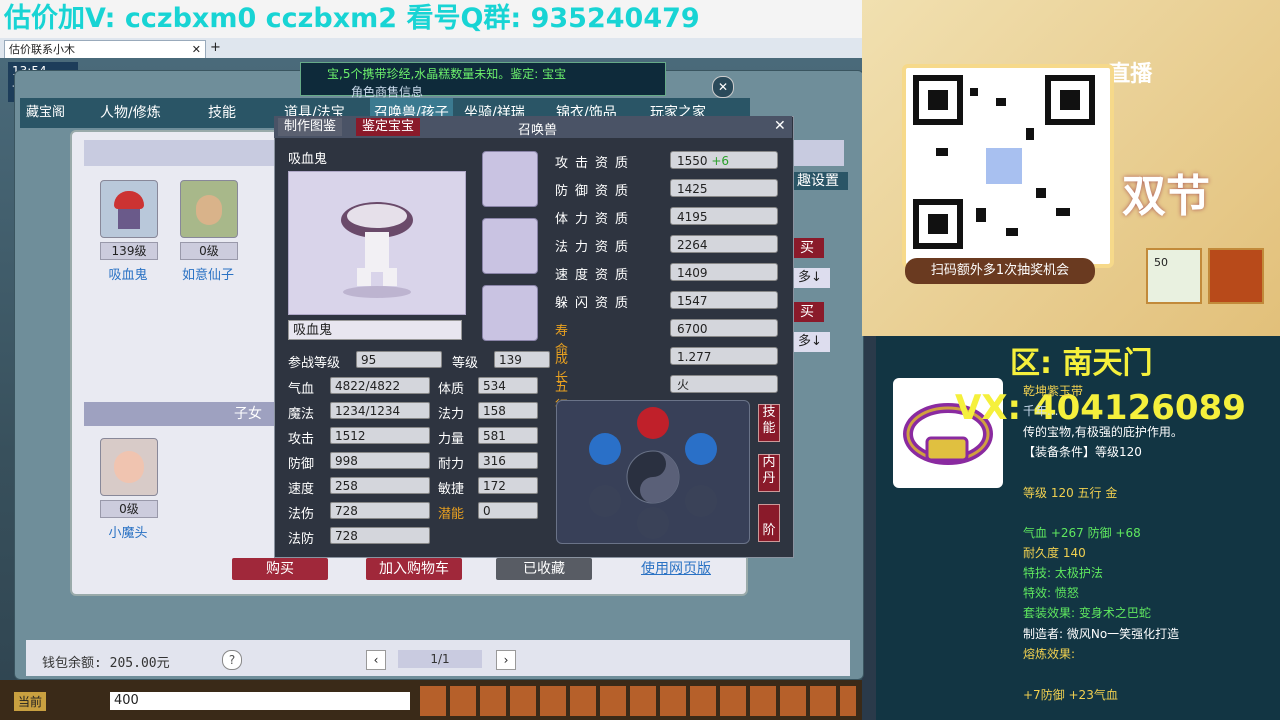 This screenshot has width=1280, height=720. I want to click on skills-button: 技能, so click(769, 423).